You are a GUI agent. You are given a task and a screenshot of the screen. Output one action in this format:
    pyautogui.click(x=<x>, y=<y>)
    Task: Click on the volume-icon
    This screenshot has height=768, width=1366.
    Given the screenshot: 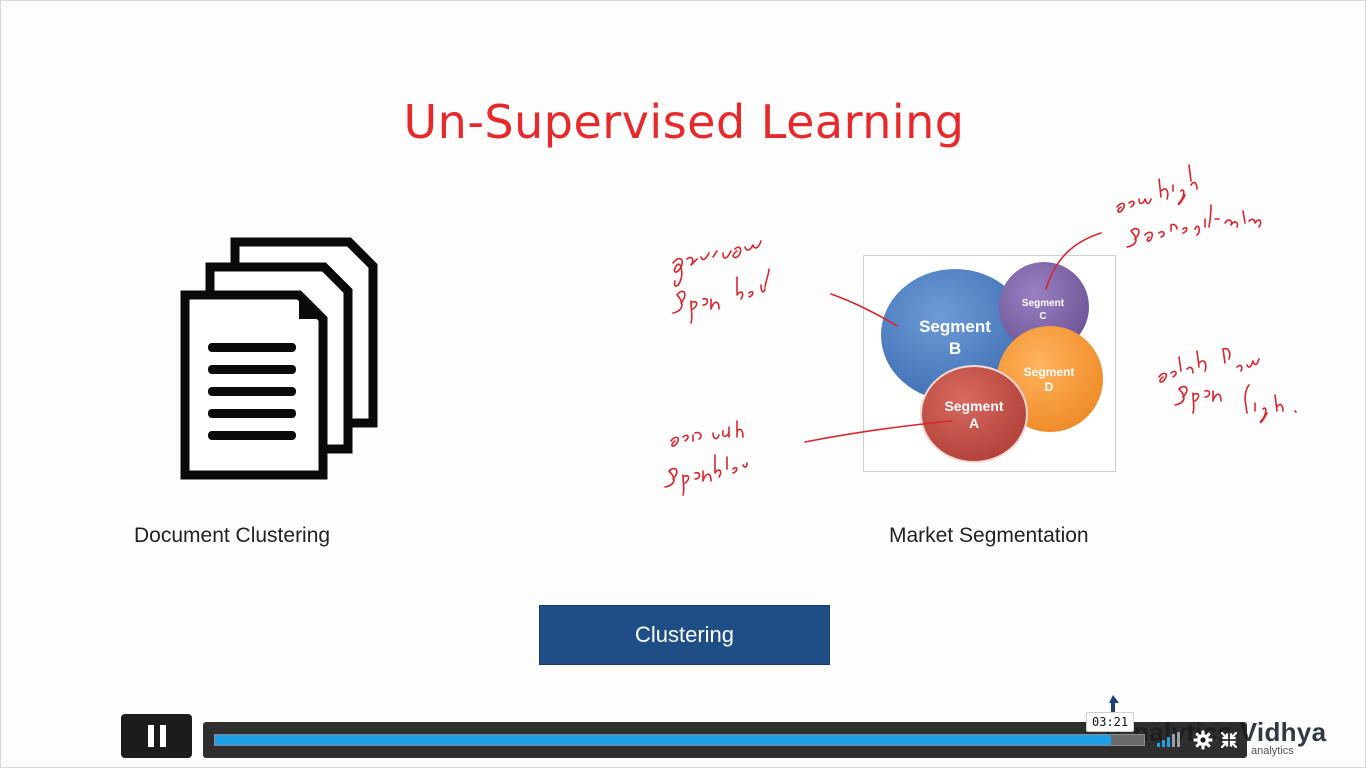 What is the action you would take?
    pyautogui.click(x=1169, y=740)
    